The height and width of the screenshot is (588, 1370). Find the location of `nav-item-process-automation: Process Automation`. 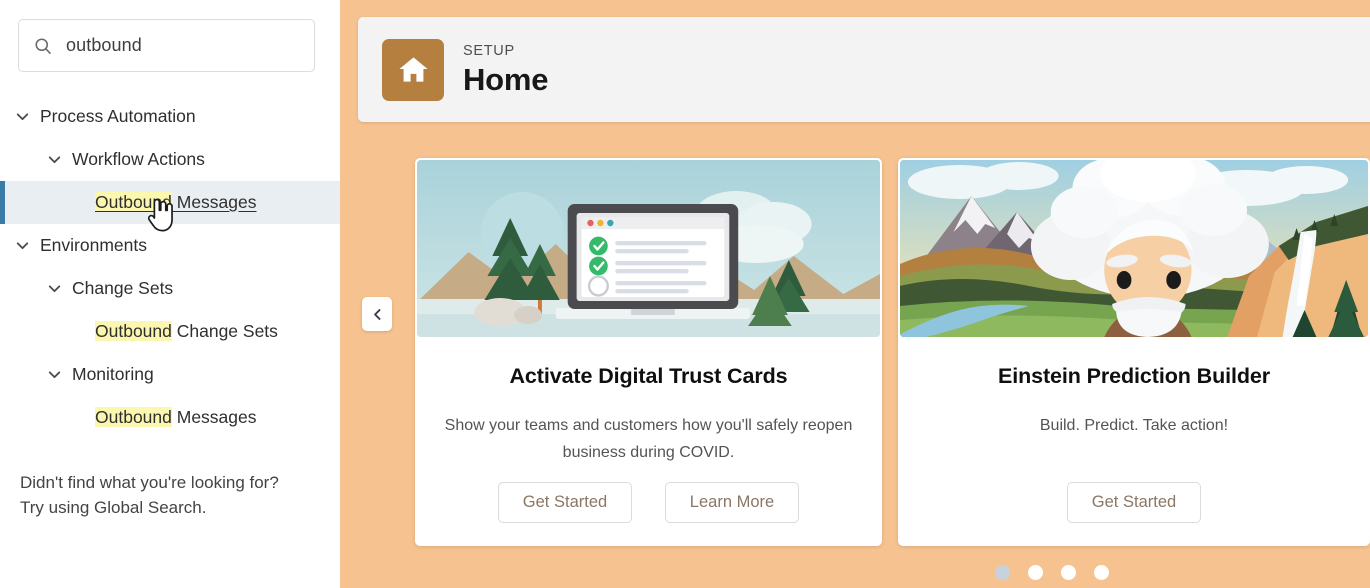

nav-item-process-automation: Process Automation is located at coordinates (170, 116).